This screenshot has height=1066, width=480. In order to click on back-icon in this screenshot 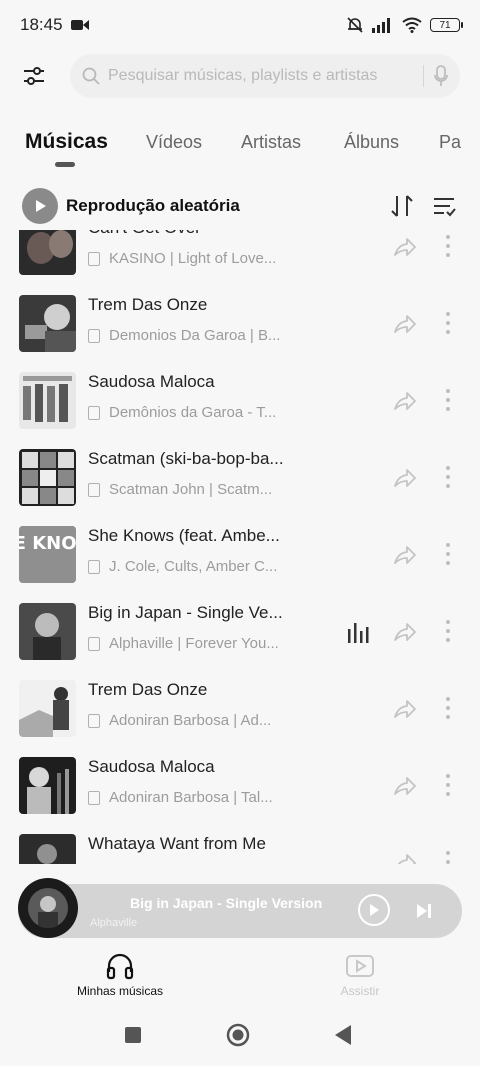, I will do `click(343, 1035)`.